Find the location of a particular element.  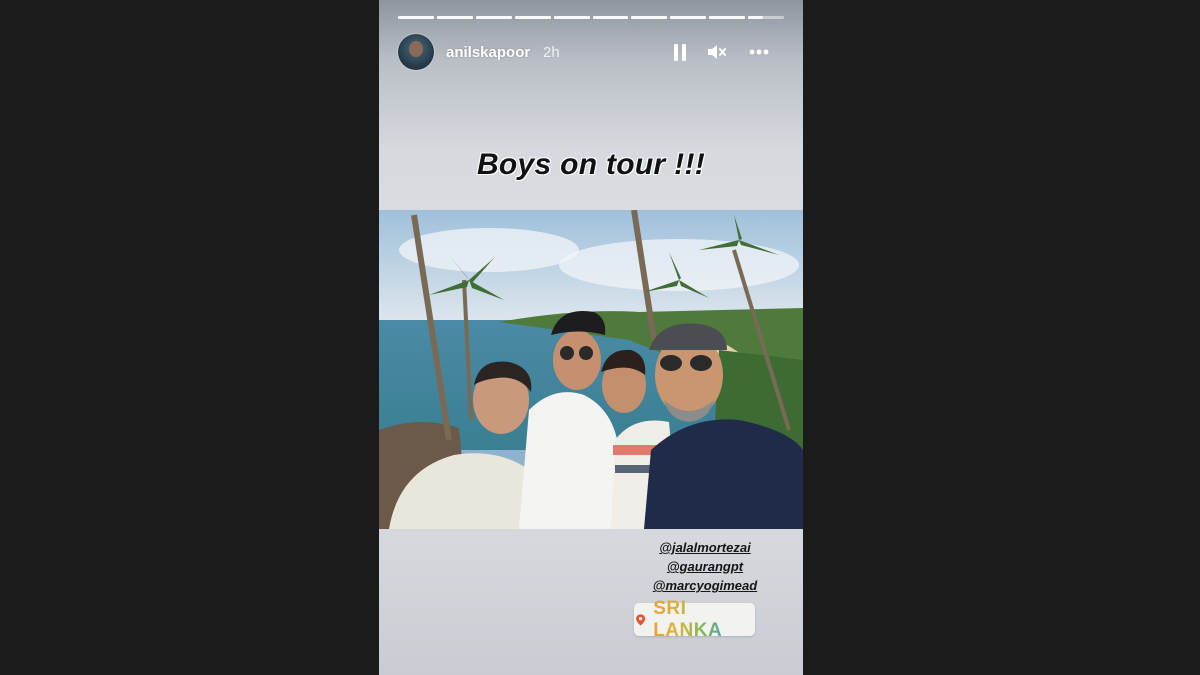

username: anilskapoor is located at coordinates (488, 52).